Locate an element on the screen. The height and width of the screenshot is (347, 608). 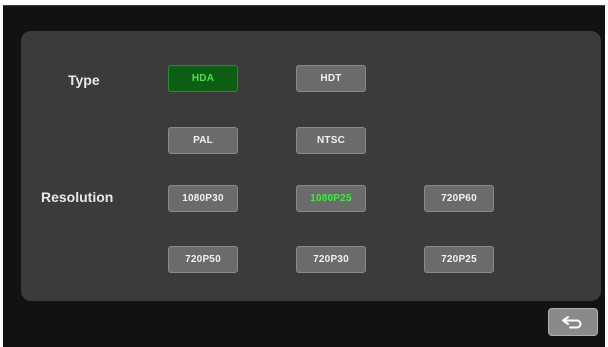
resolution-label: Resolution is located at coordinates (77, 197).